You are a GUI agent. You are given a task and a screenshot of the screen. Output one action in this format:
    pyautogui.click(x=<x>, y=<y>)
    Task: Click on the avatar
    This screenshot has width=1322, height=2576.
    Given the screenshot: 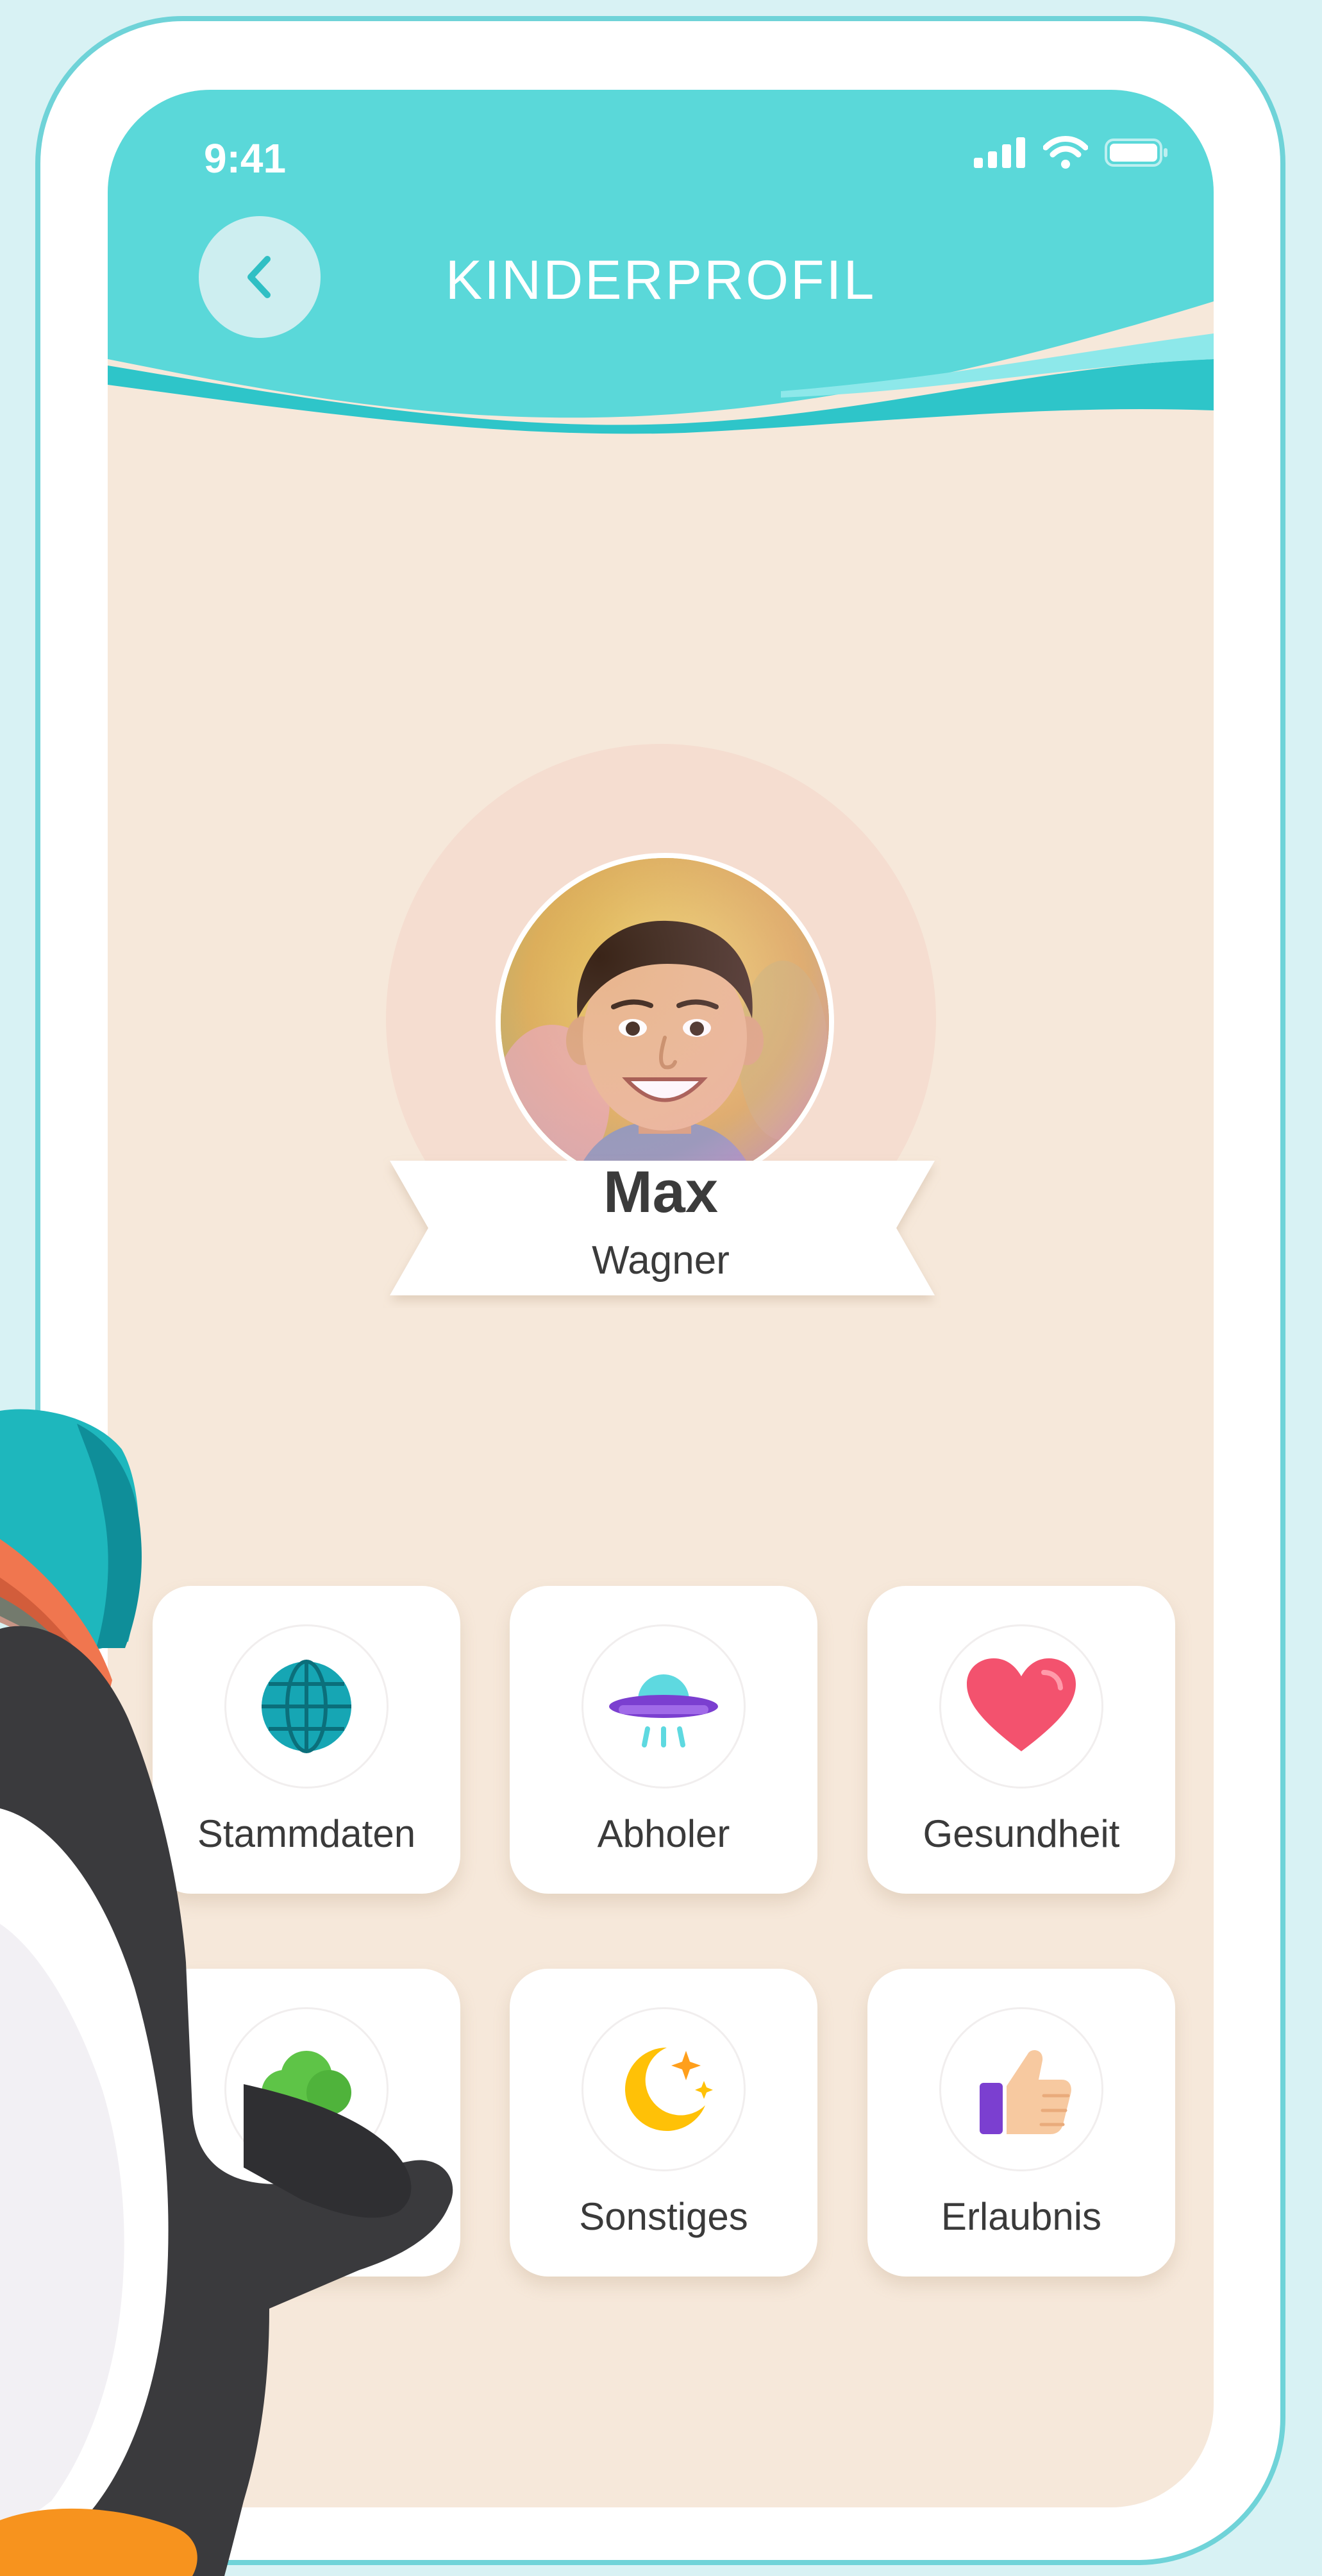 What is the action you would take?
    pyautogui.click(x=665, y=1022)
    